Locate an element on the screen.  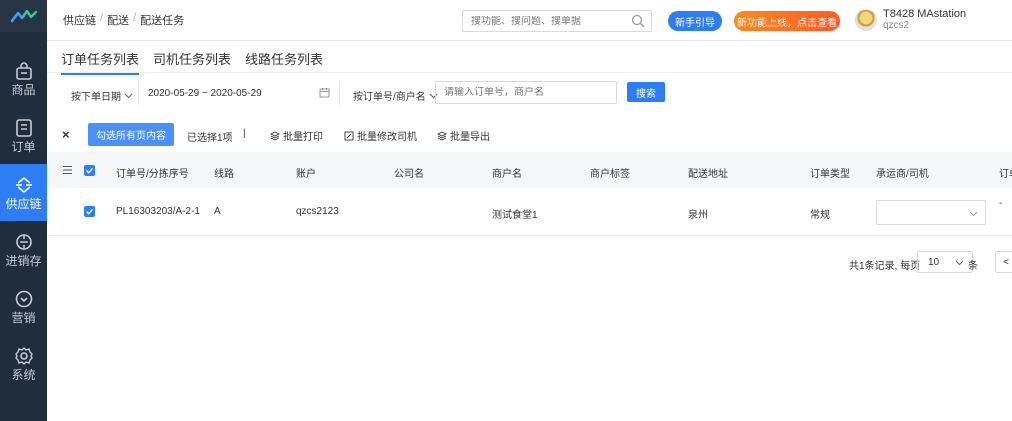
cell-extra: - is located at coordinates (1001, 203).